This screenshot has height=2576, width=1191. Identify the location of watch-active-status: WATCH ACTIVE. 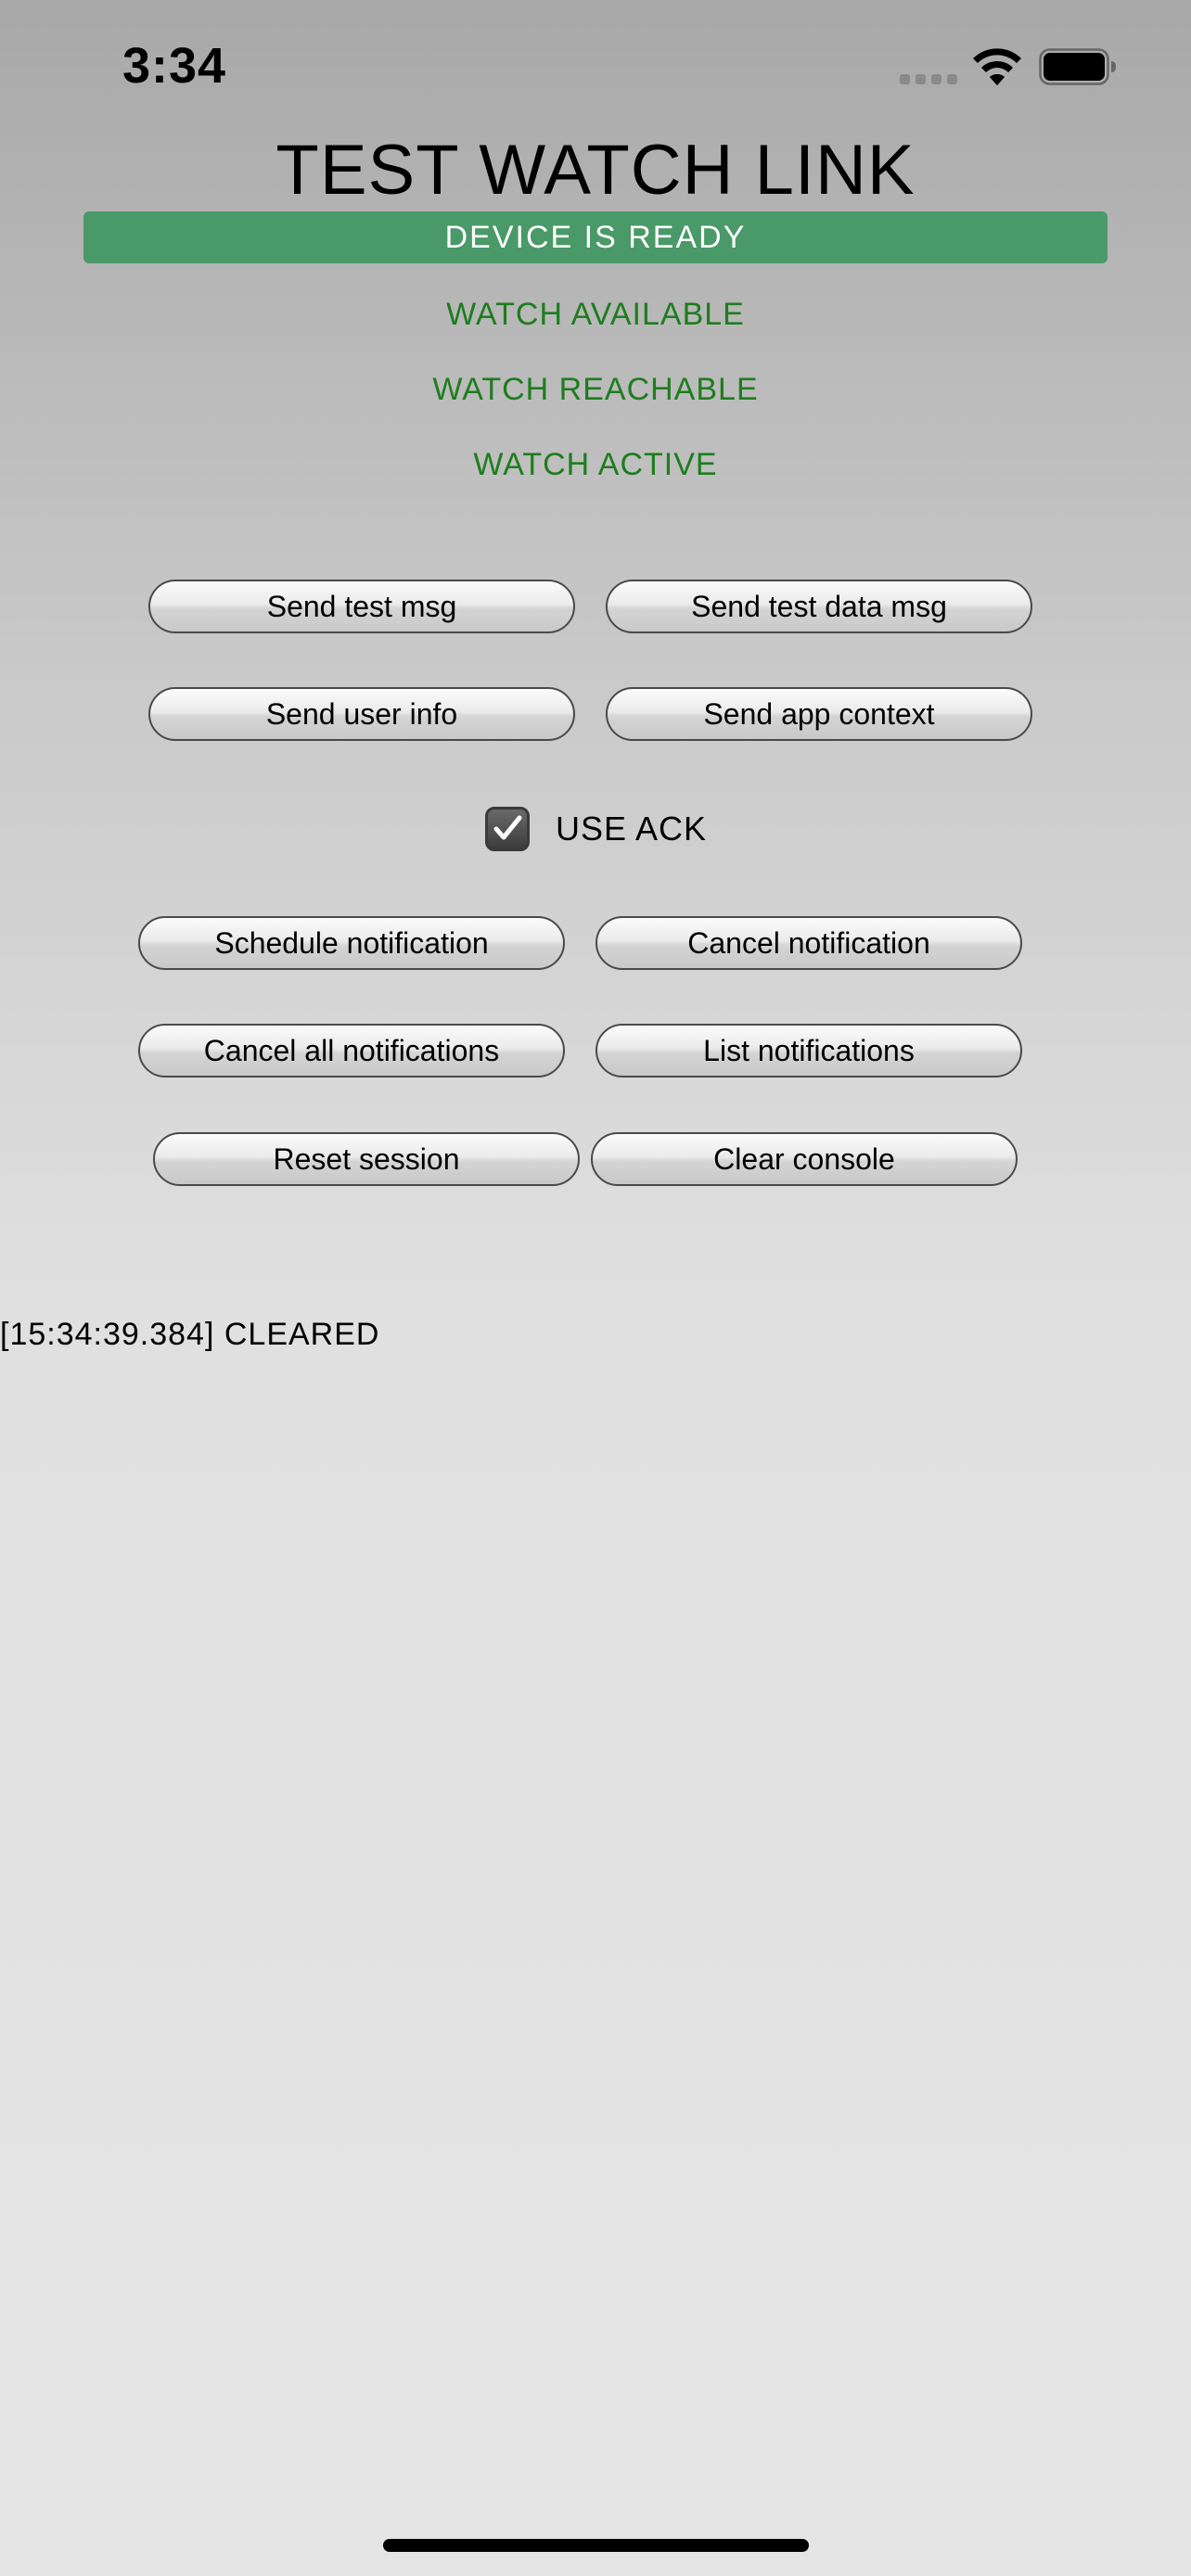
(595, 465).